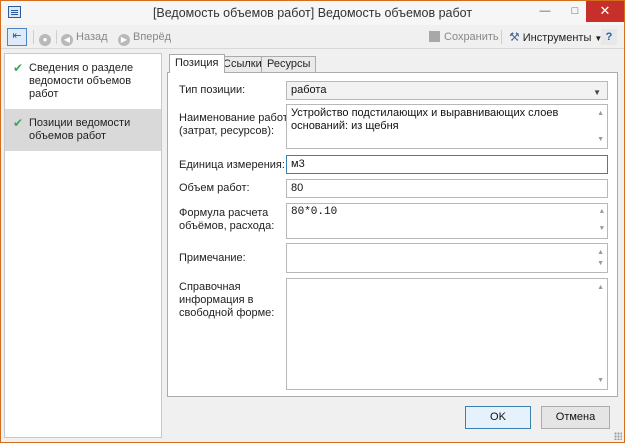 This screenshot has width=625, height=443. What do you see at coordinates (575, 417) in the screenshot?
I see `cancel-button: Отмена` at bounding box center [575, 417].